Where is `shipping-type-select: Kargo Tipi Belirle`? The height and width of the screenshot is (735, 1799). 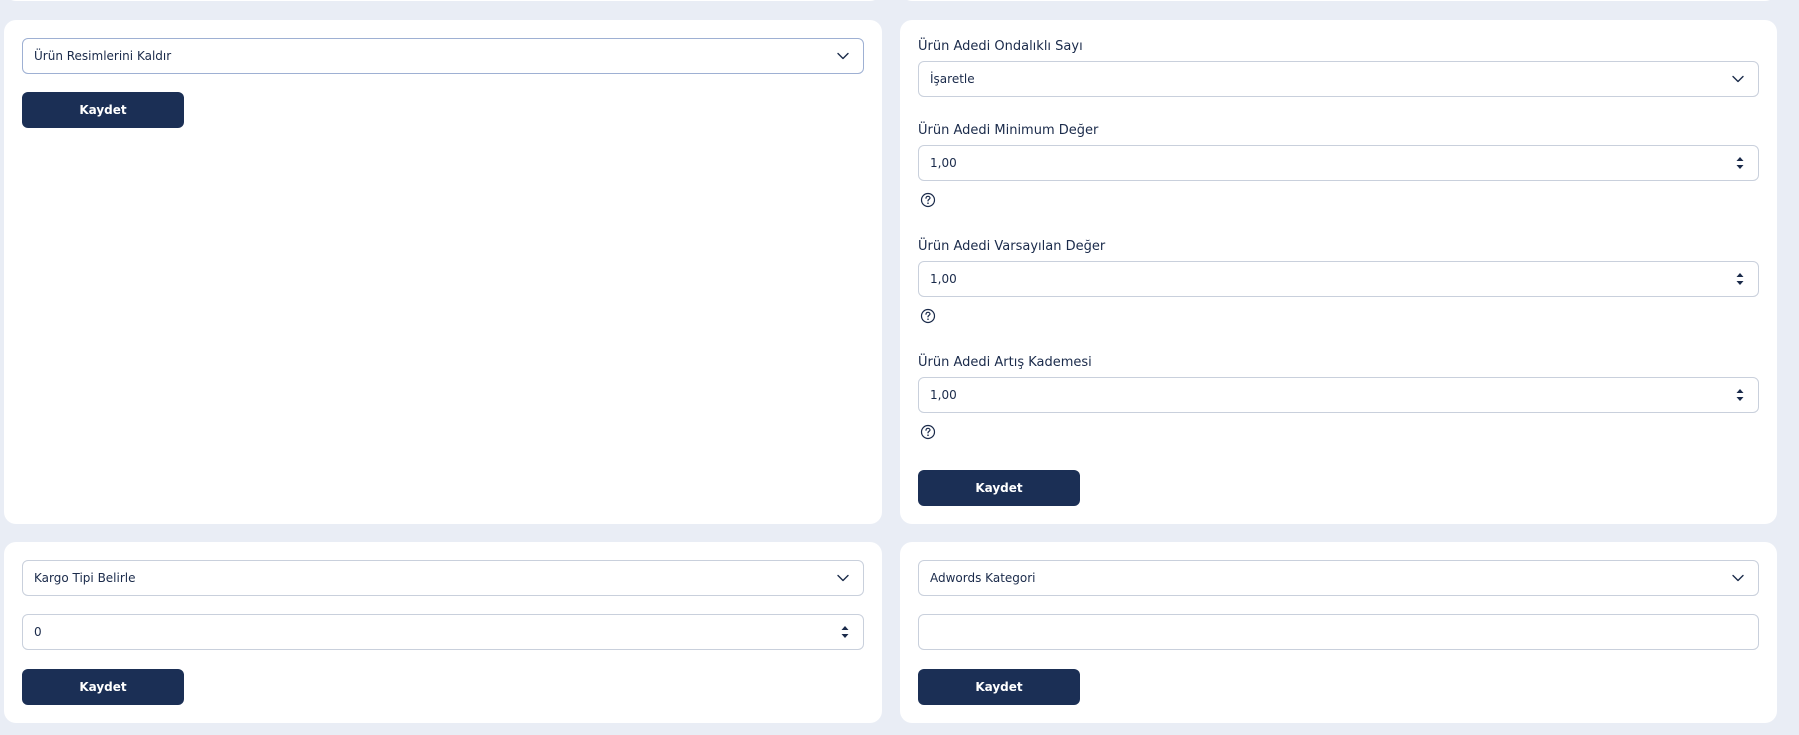
shipping-type-select: Kargo Tipi Belirle is located at coordinates (443, 578).